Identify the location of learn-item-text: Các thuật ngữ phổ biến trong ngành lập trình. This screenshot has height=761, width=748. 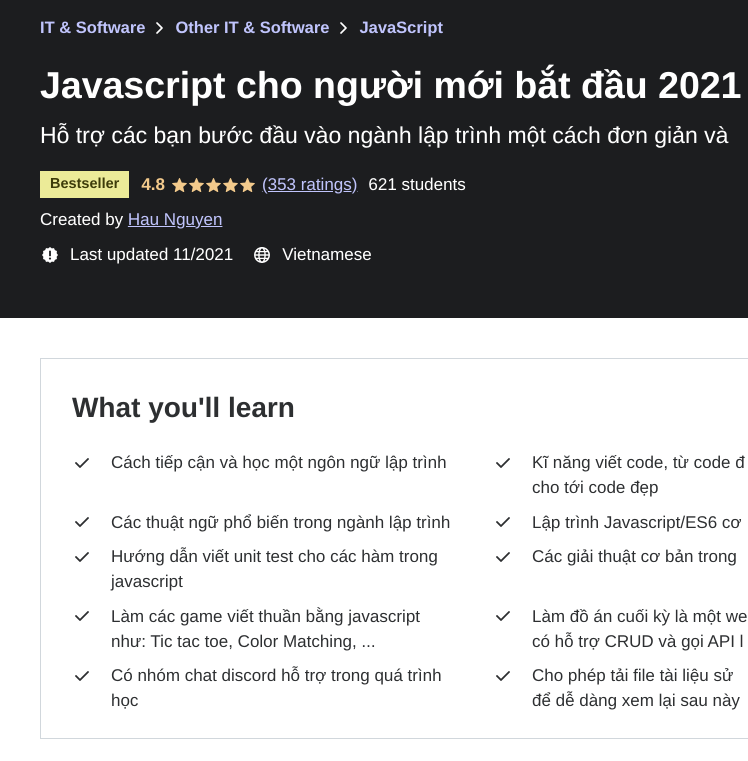
(280, 523).